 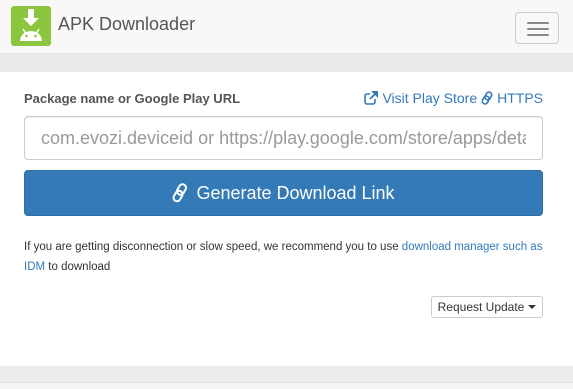 I want to click on visit-play-store-link: Visit Play Store, so click(x=420, y=98).